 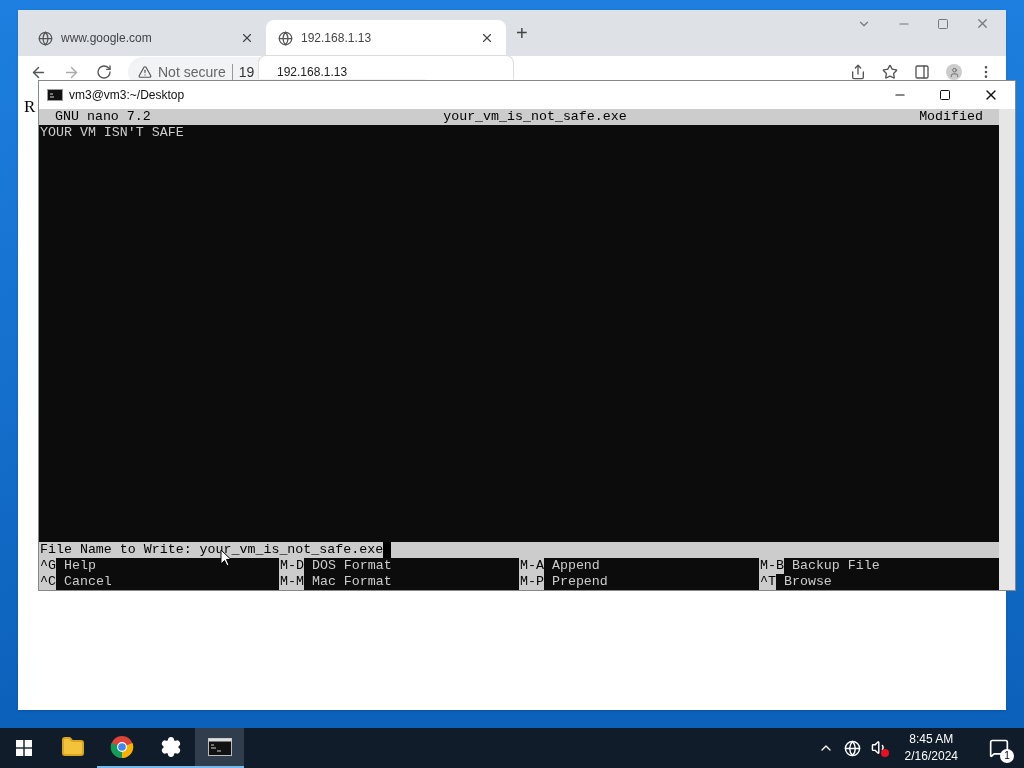 What do you see at coordinates (351, 582) in the screenshot?
I see `shortcut-label: Mac Format` at bounding box center [351, 582].